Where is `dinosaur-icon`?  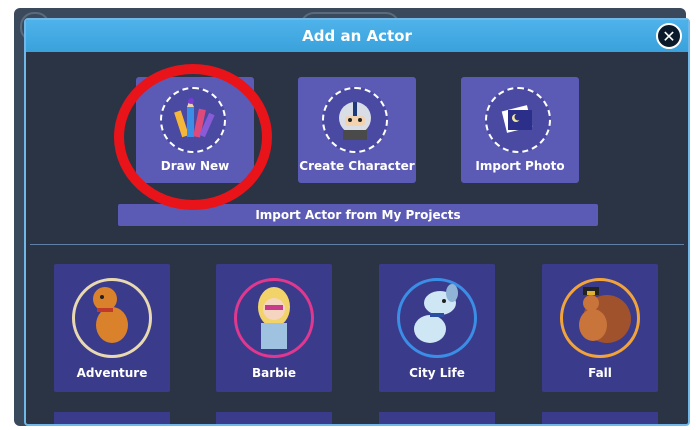
dinosaur-icon is located at coordinates (112, 318).